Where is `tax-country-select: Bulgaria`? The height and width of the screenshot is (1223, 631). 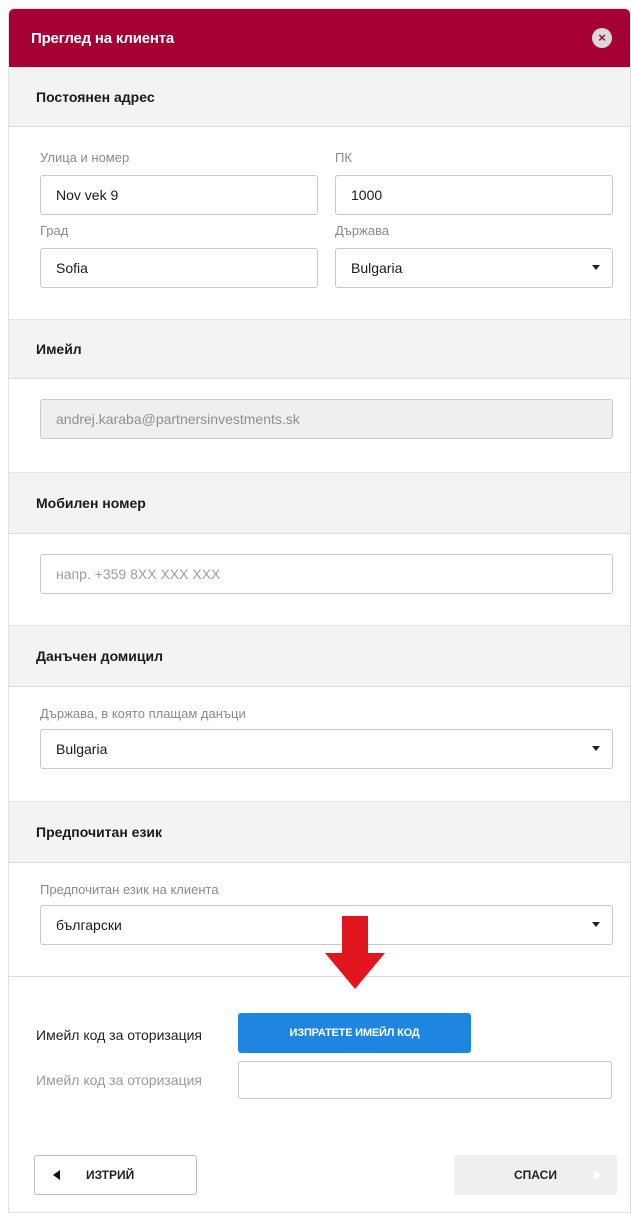
tax-country-select: Bulgaria is located at coordinates (326, 749).